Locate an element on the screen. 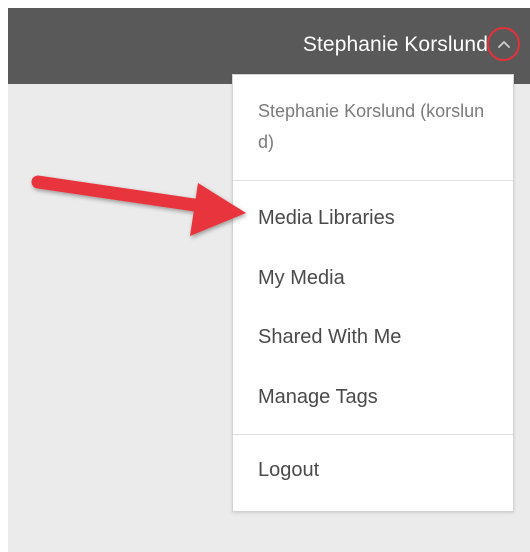  highlight-circle is located at coordinates (503, 44).